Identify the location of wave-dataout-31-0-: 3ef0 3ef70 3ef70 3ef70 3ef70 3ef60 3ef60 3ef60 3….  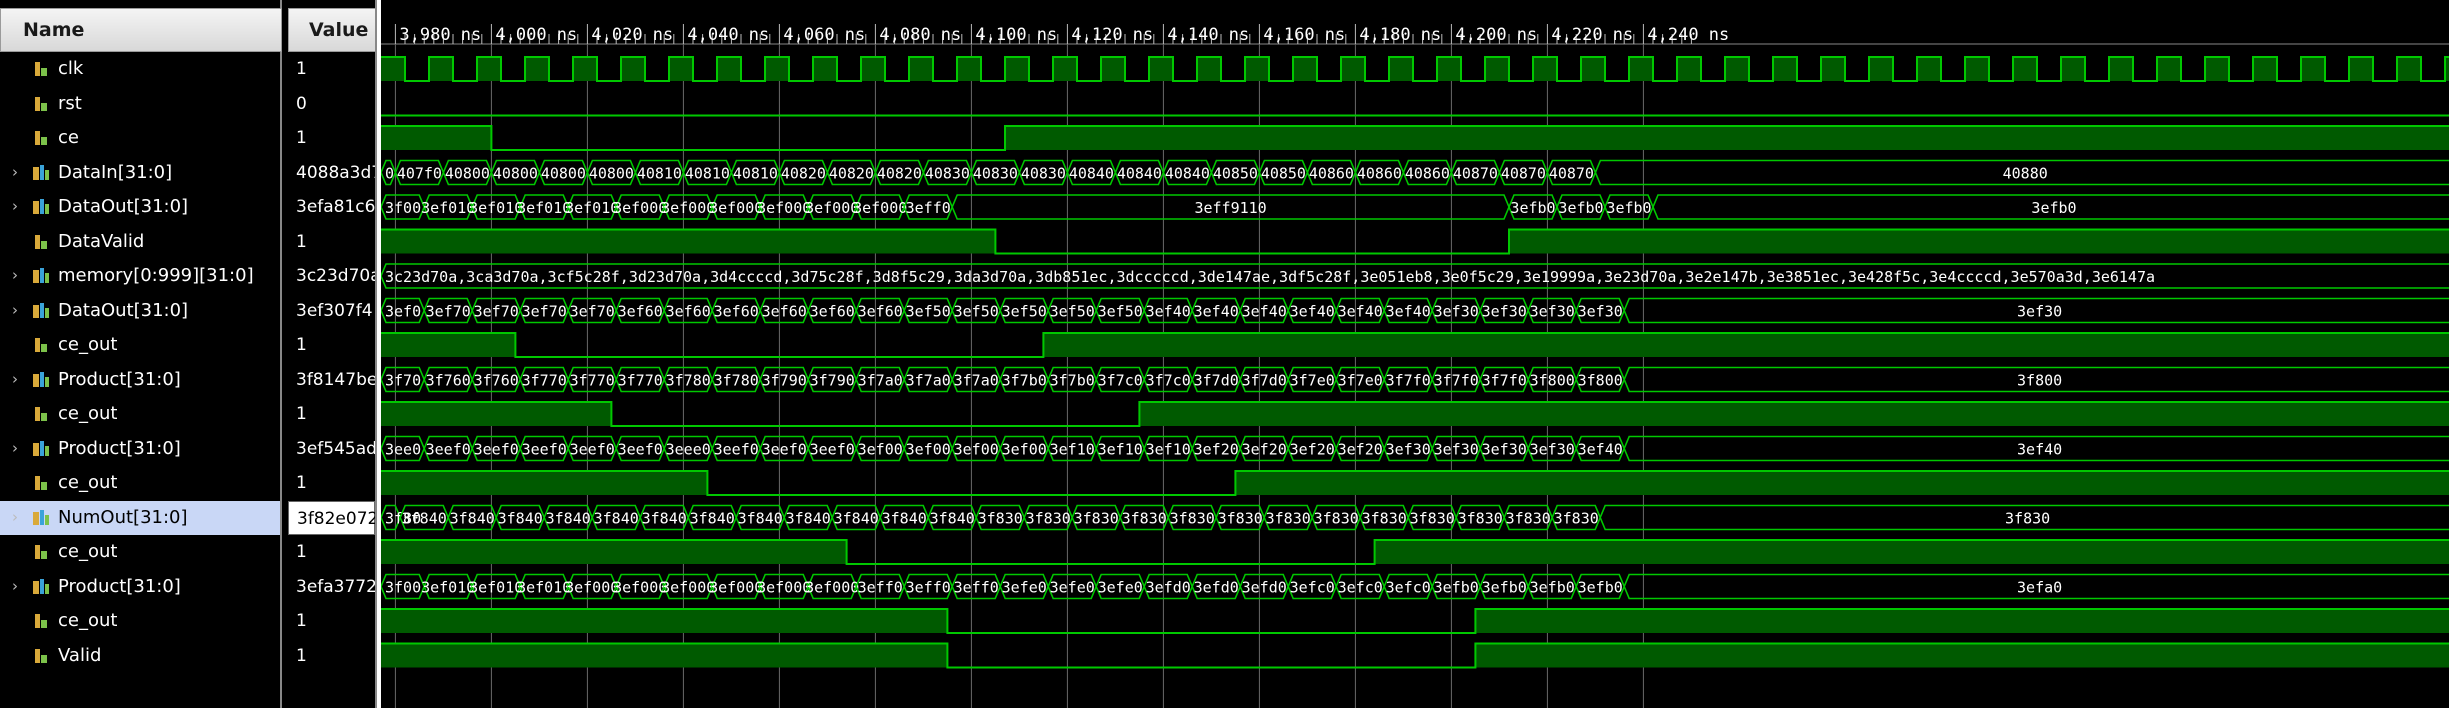
(1415, 310).